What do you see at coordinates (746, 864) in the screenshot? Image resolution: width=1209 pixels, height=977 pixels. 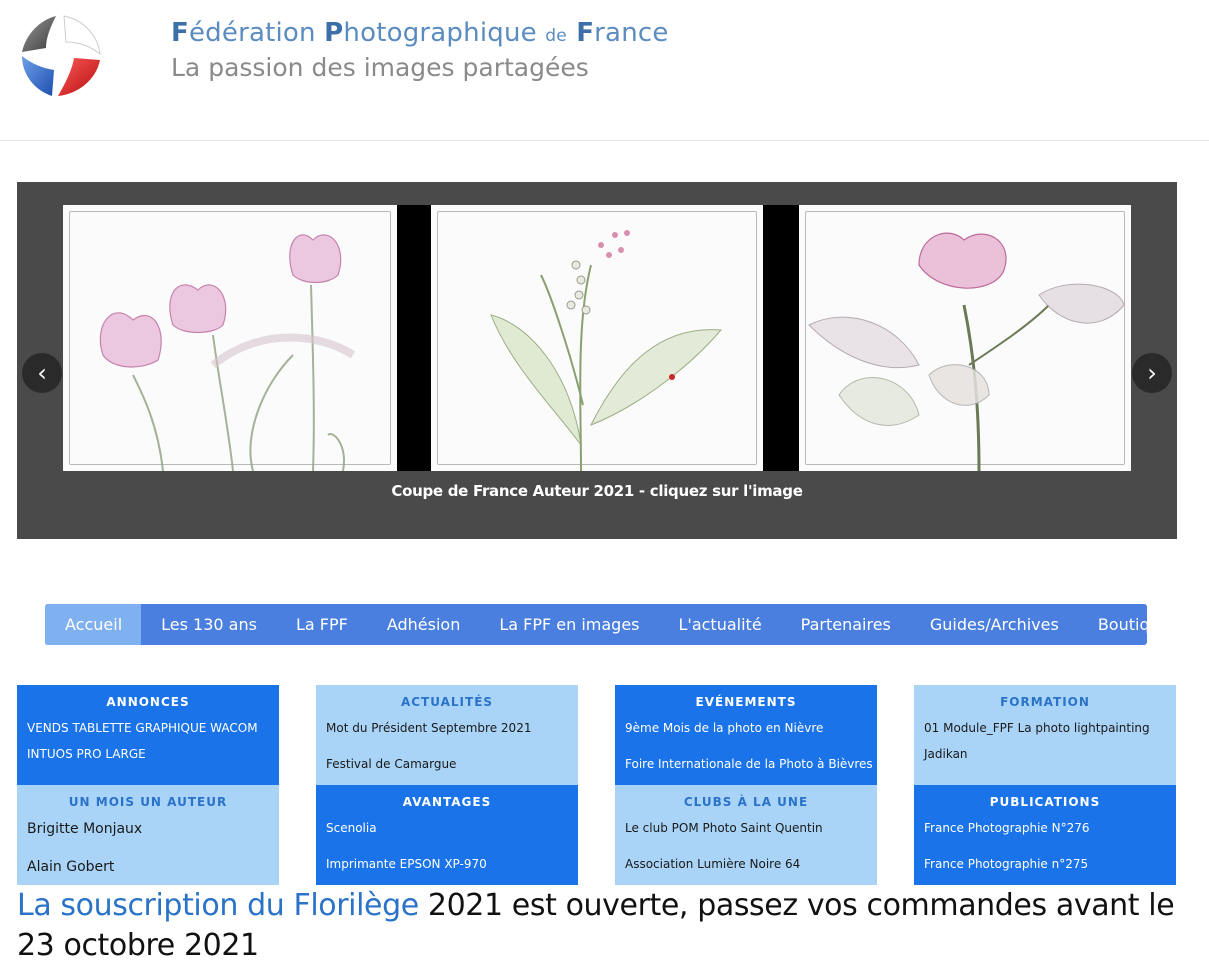 I see `box-link: Association Lumière Noire 64` at bounding box center [746, 864].